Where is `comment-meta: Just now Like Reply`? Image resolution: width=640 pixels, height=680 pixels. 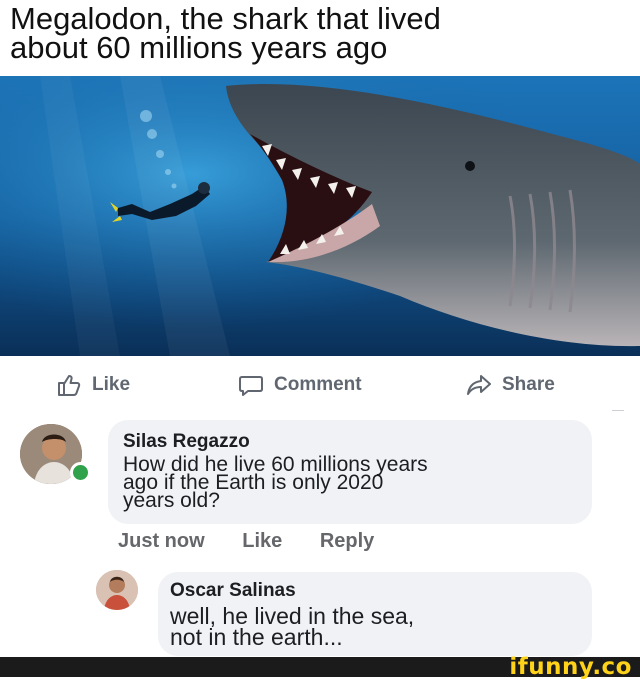
comment-meta: Just now Like Reply is located at coordinates (262, 541).